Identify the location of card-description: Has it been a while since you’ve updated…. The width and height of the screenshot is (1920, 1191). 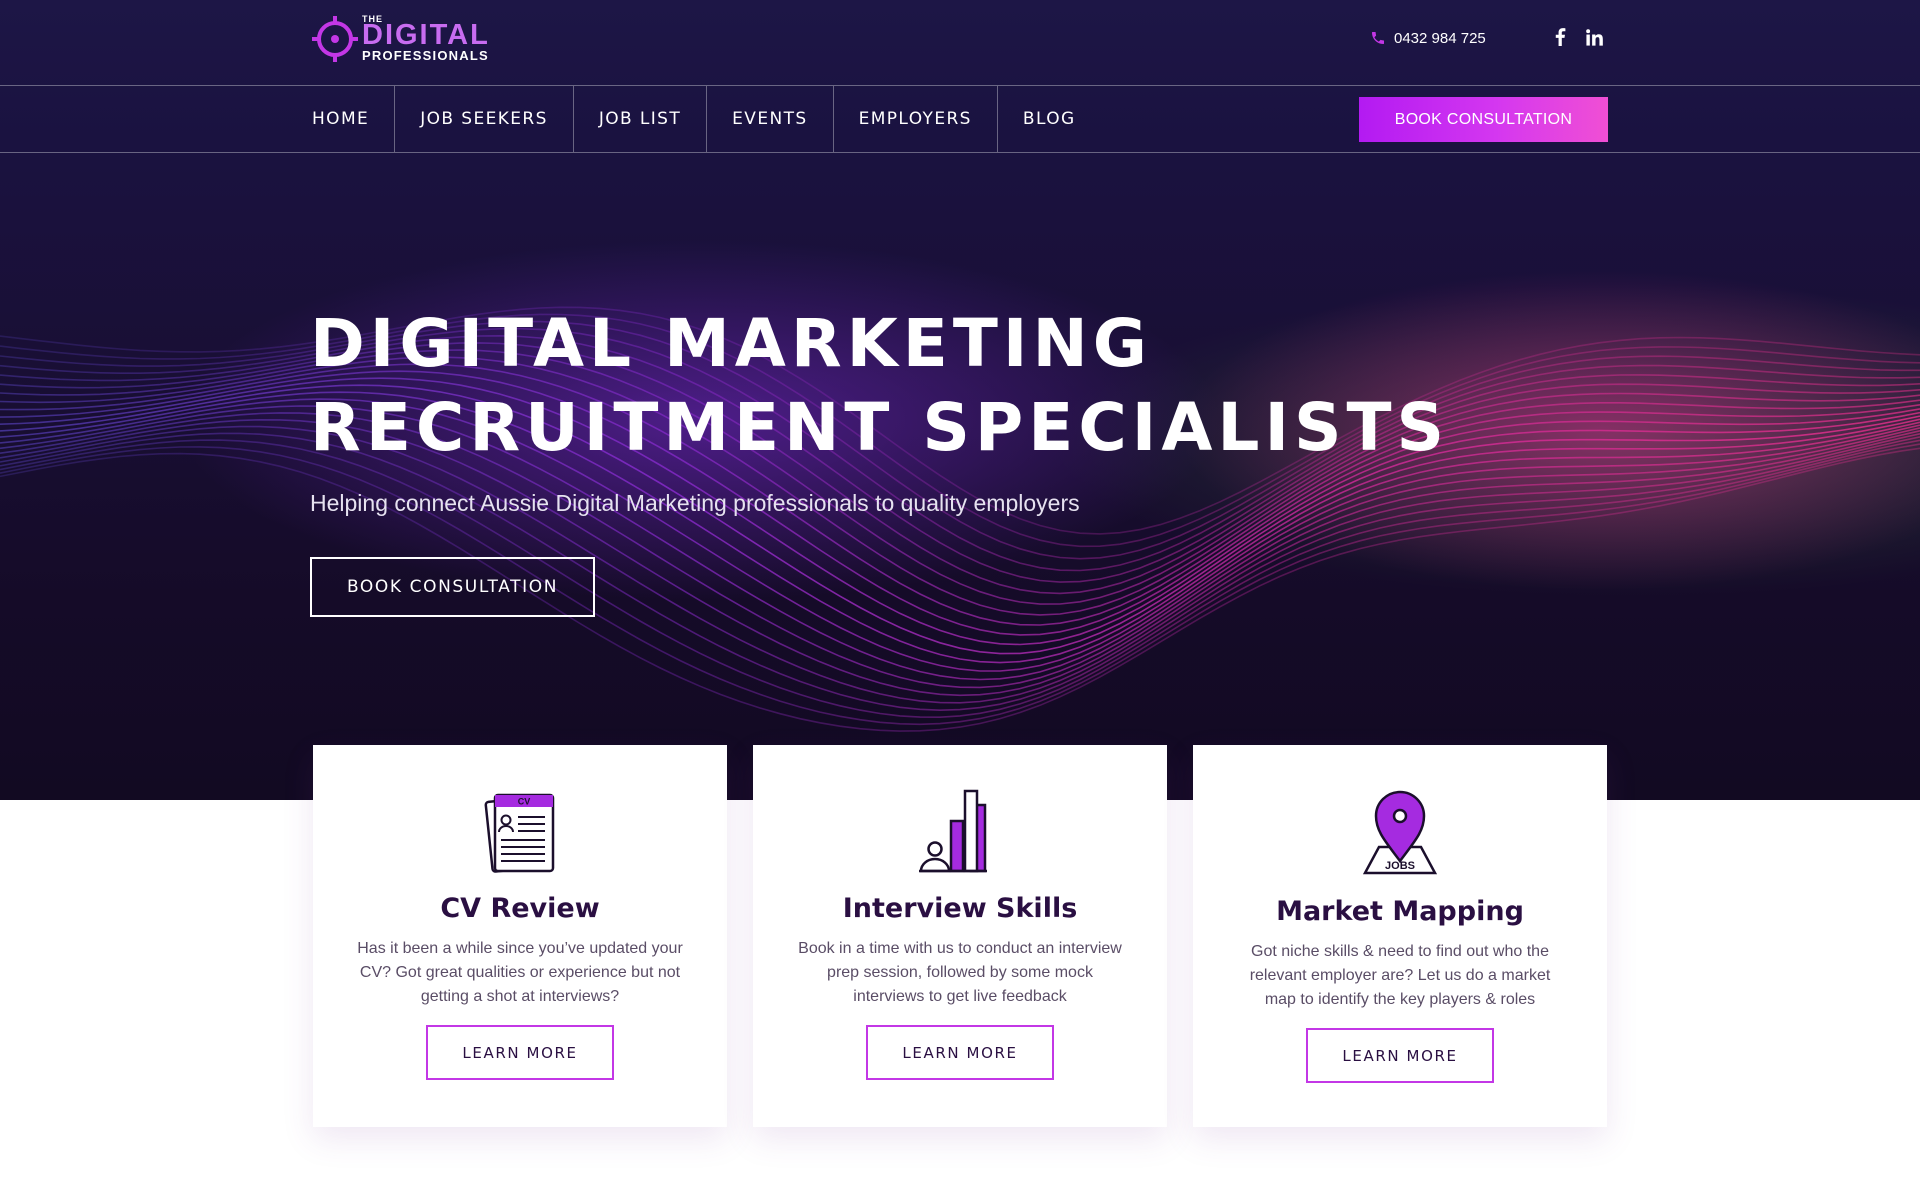
(520, 972).